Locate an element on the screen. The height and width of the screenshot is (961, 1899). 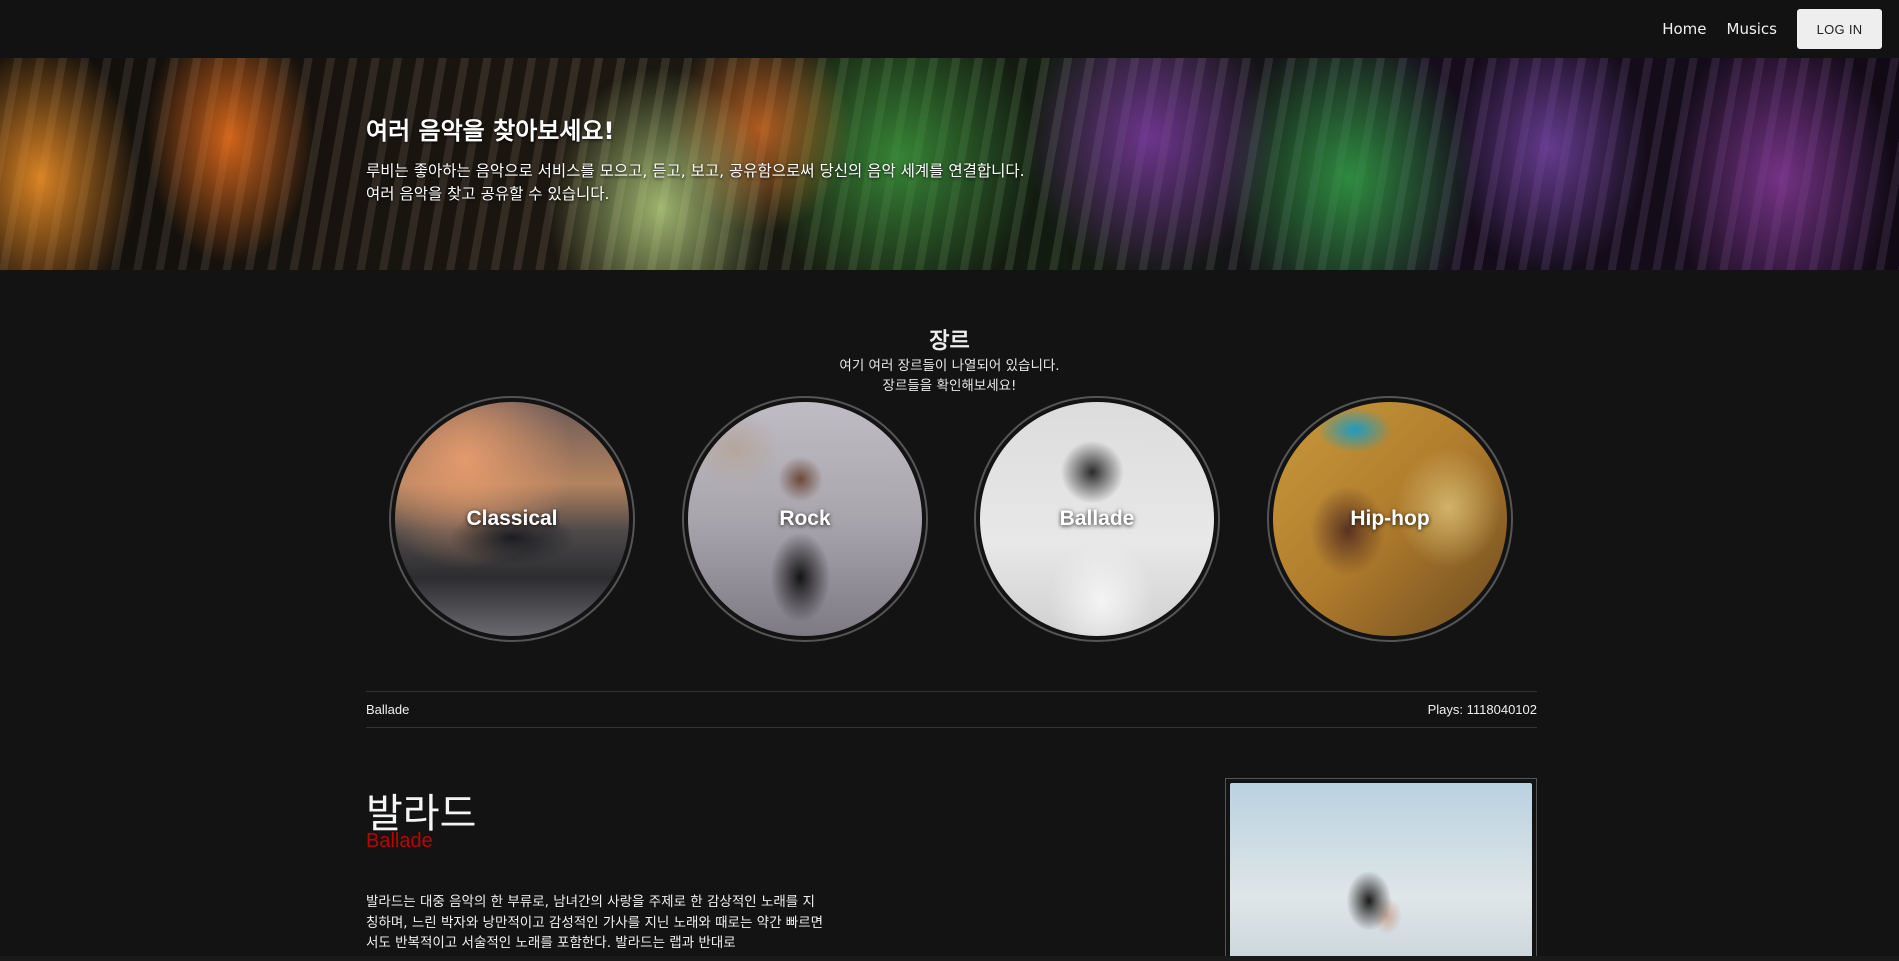
genre-section-title: 장르 is located at coordinates (949, 341).